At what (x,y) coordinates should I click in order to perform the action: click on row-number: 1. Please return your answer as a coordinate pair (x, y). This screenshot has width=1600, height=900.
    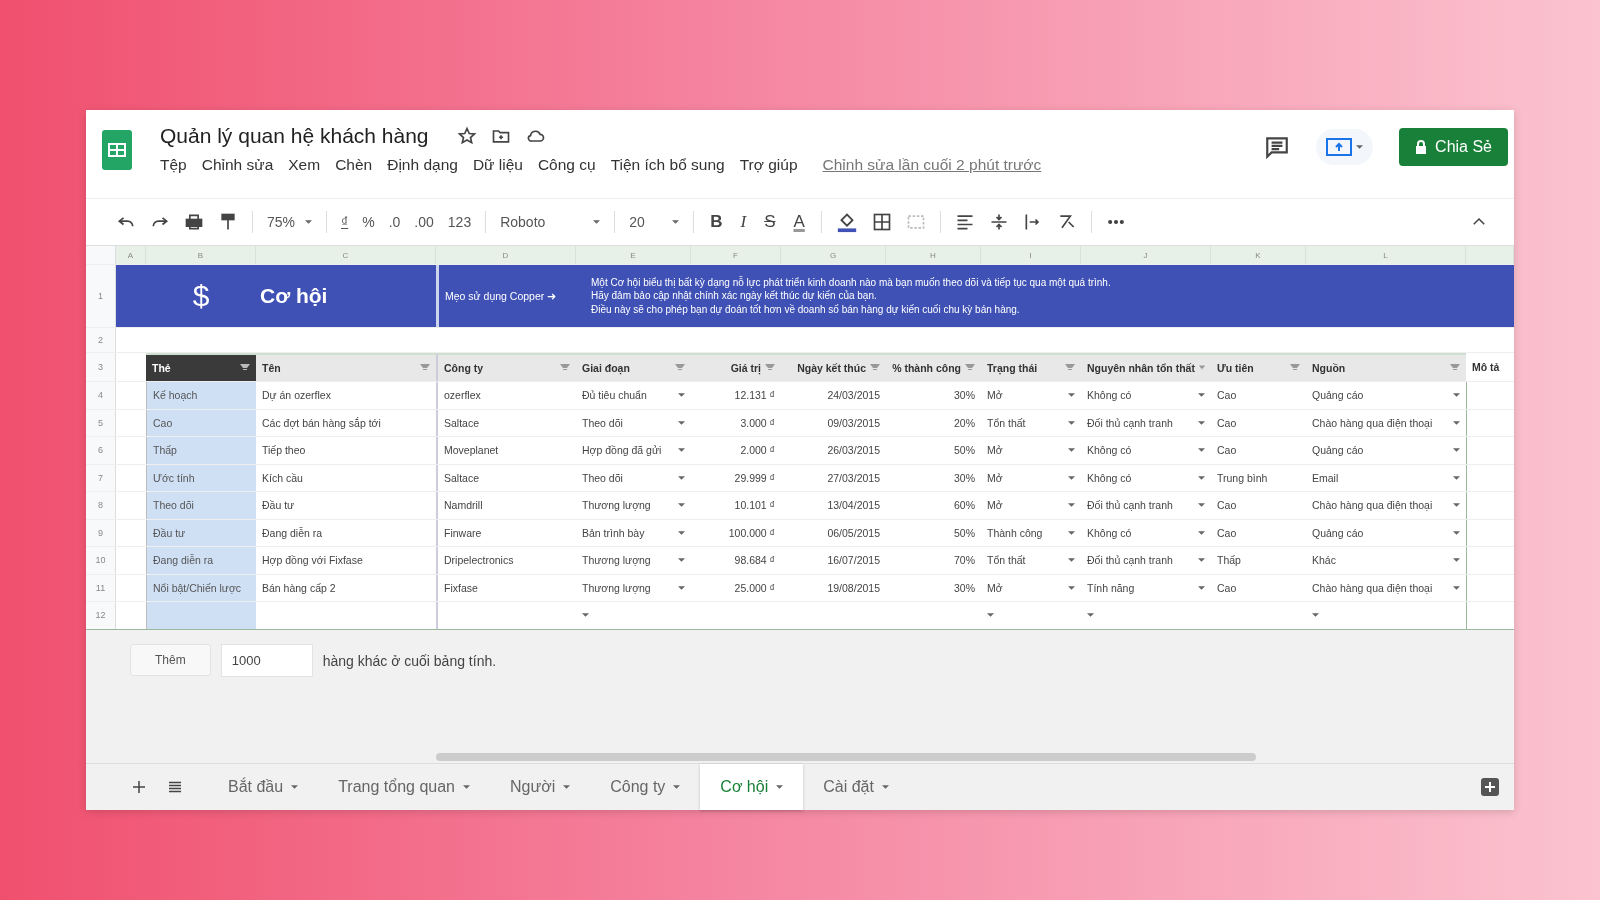
    Looking at the image, I should click on (101, 296).